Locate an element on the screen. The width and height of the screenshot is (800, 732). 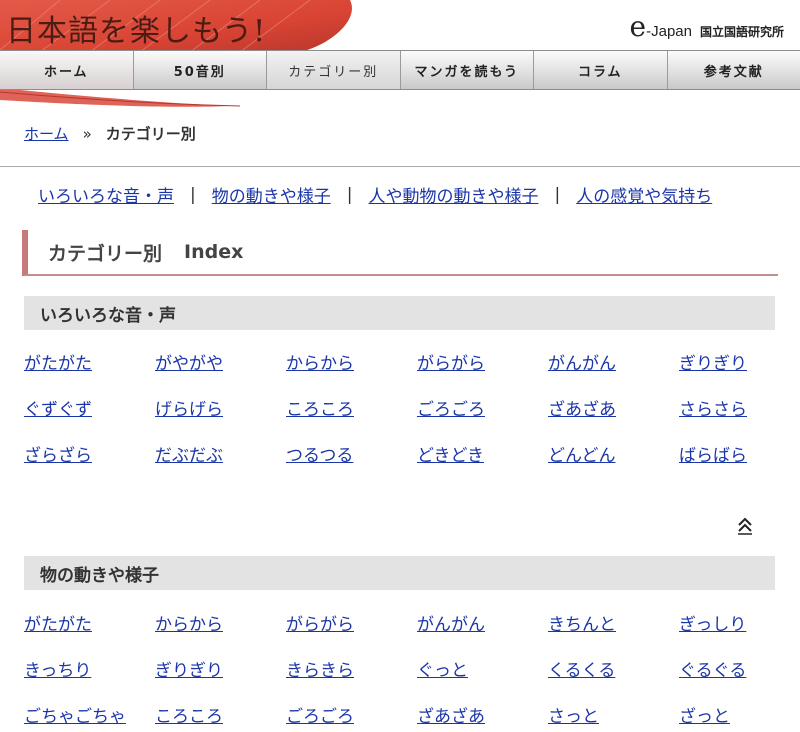
org-institute: 国立国語研究所 is located at coordinates (741, 32).